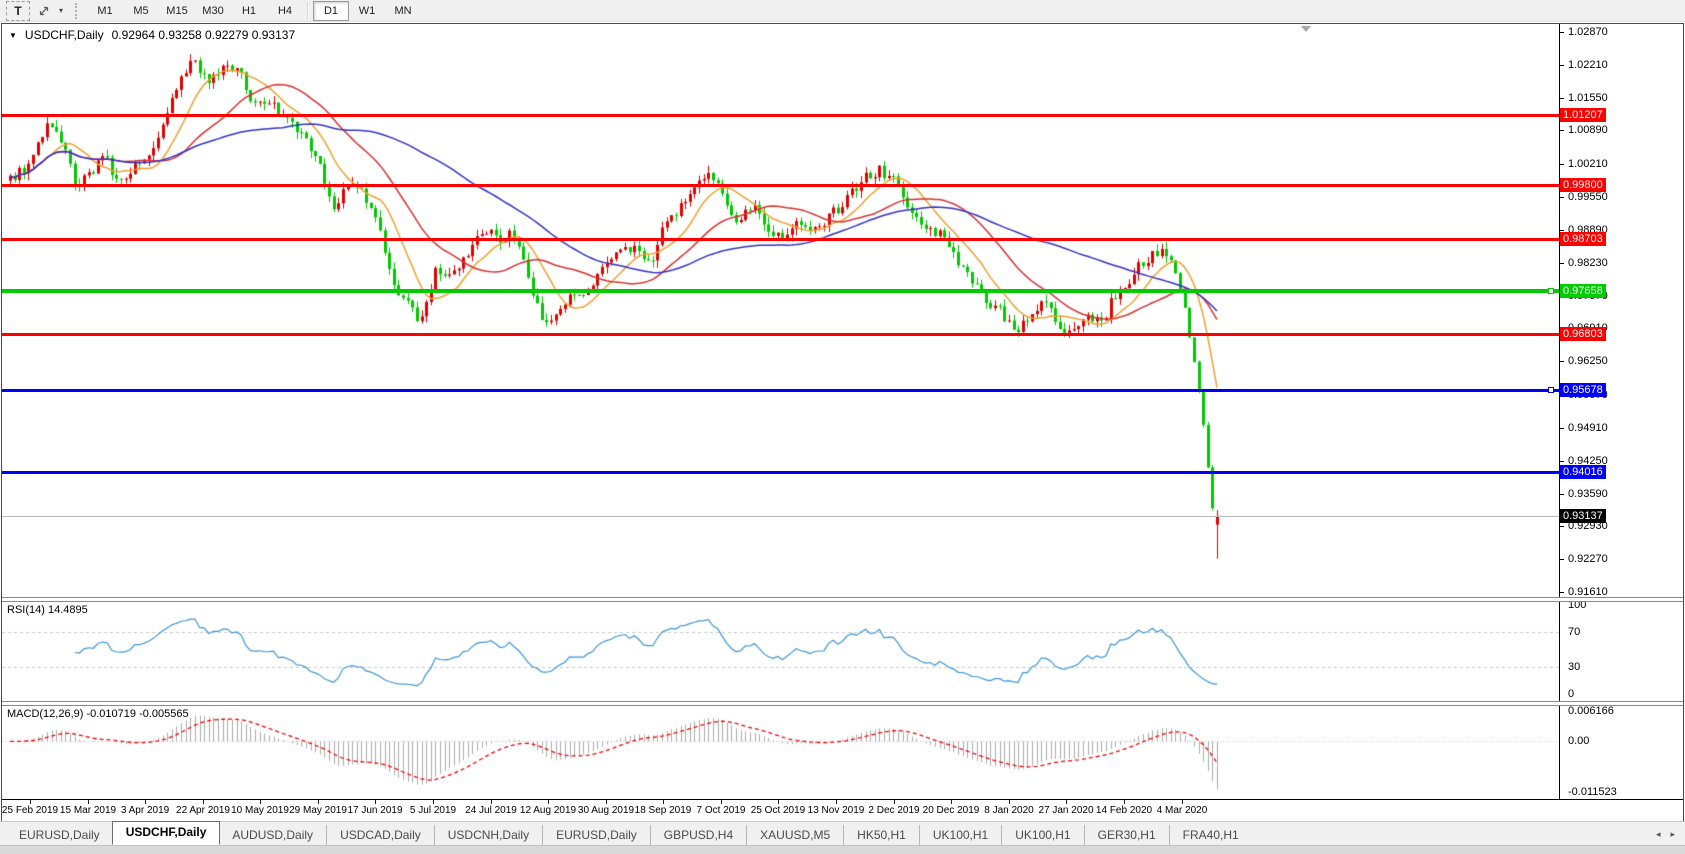 The height and width of the screenshot is (854, 1685). What do you see at coordinates (403, 11) in the screenshot?
I see `timeframe-button-mn: MN` at bounding box center [403, 11].